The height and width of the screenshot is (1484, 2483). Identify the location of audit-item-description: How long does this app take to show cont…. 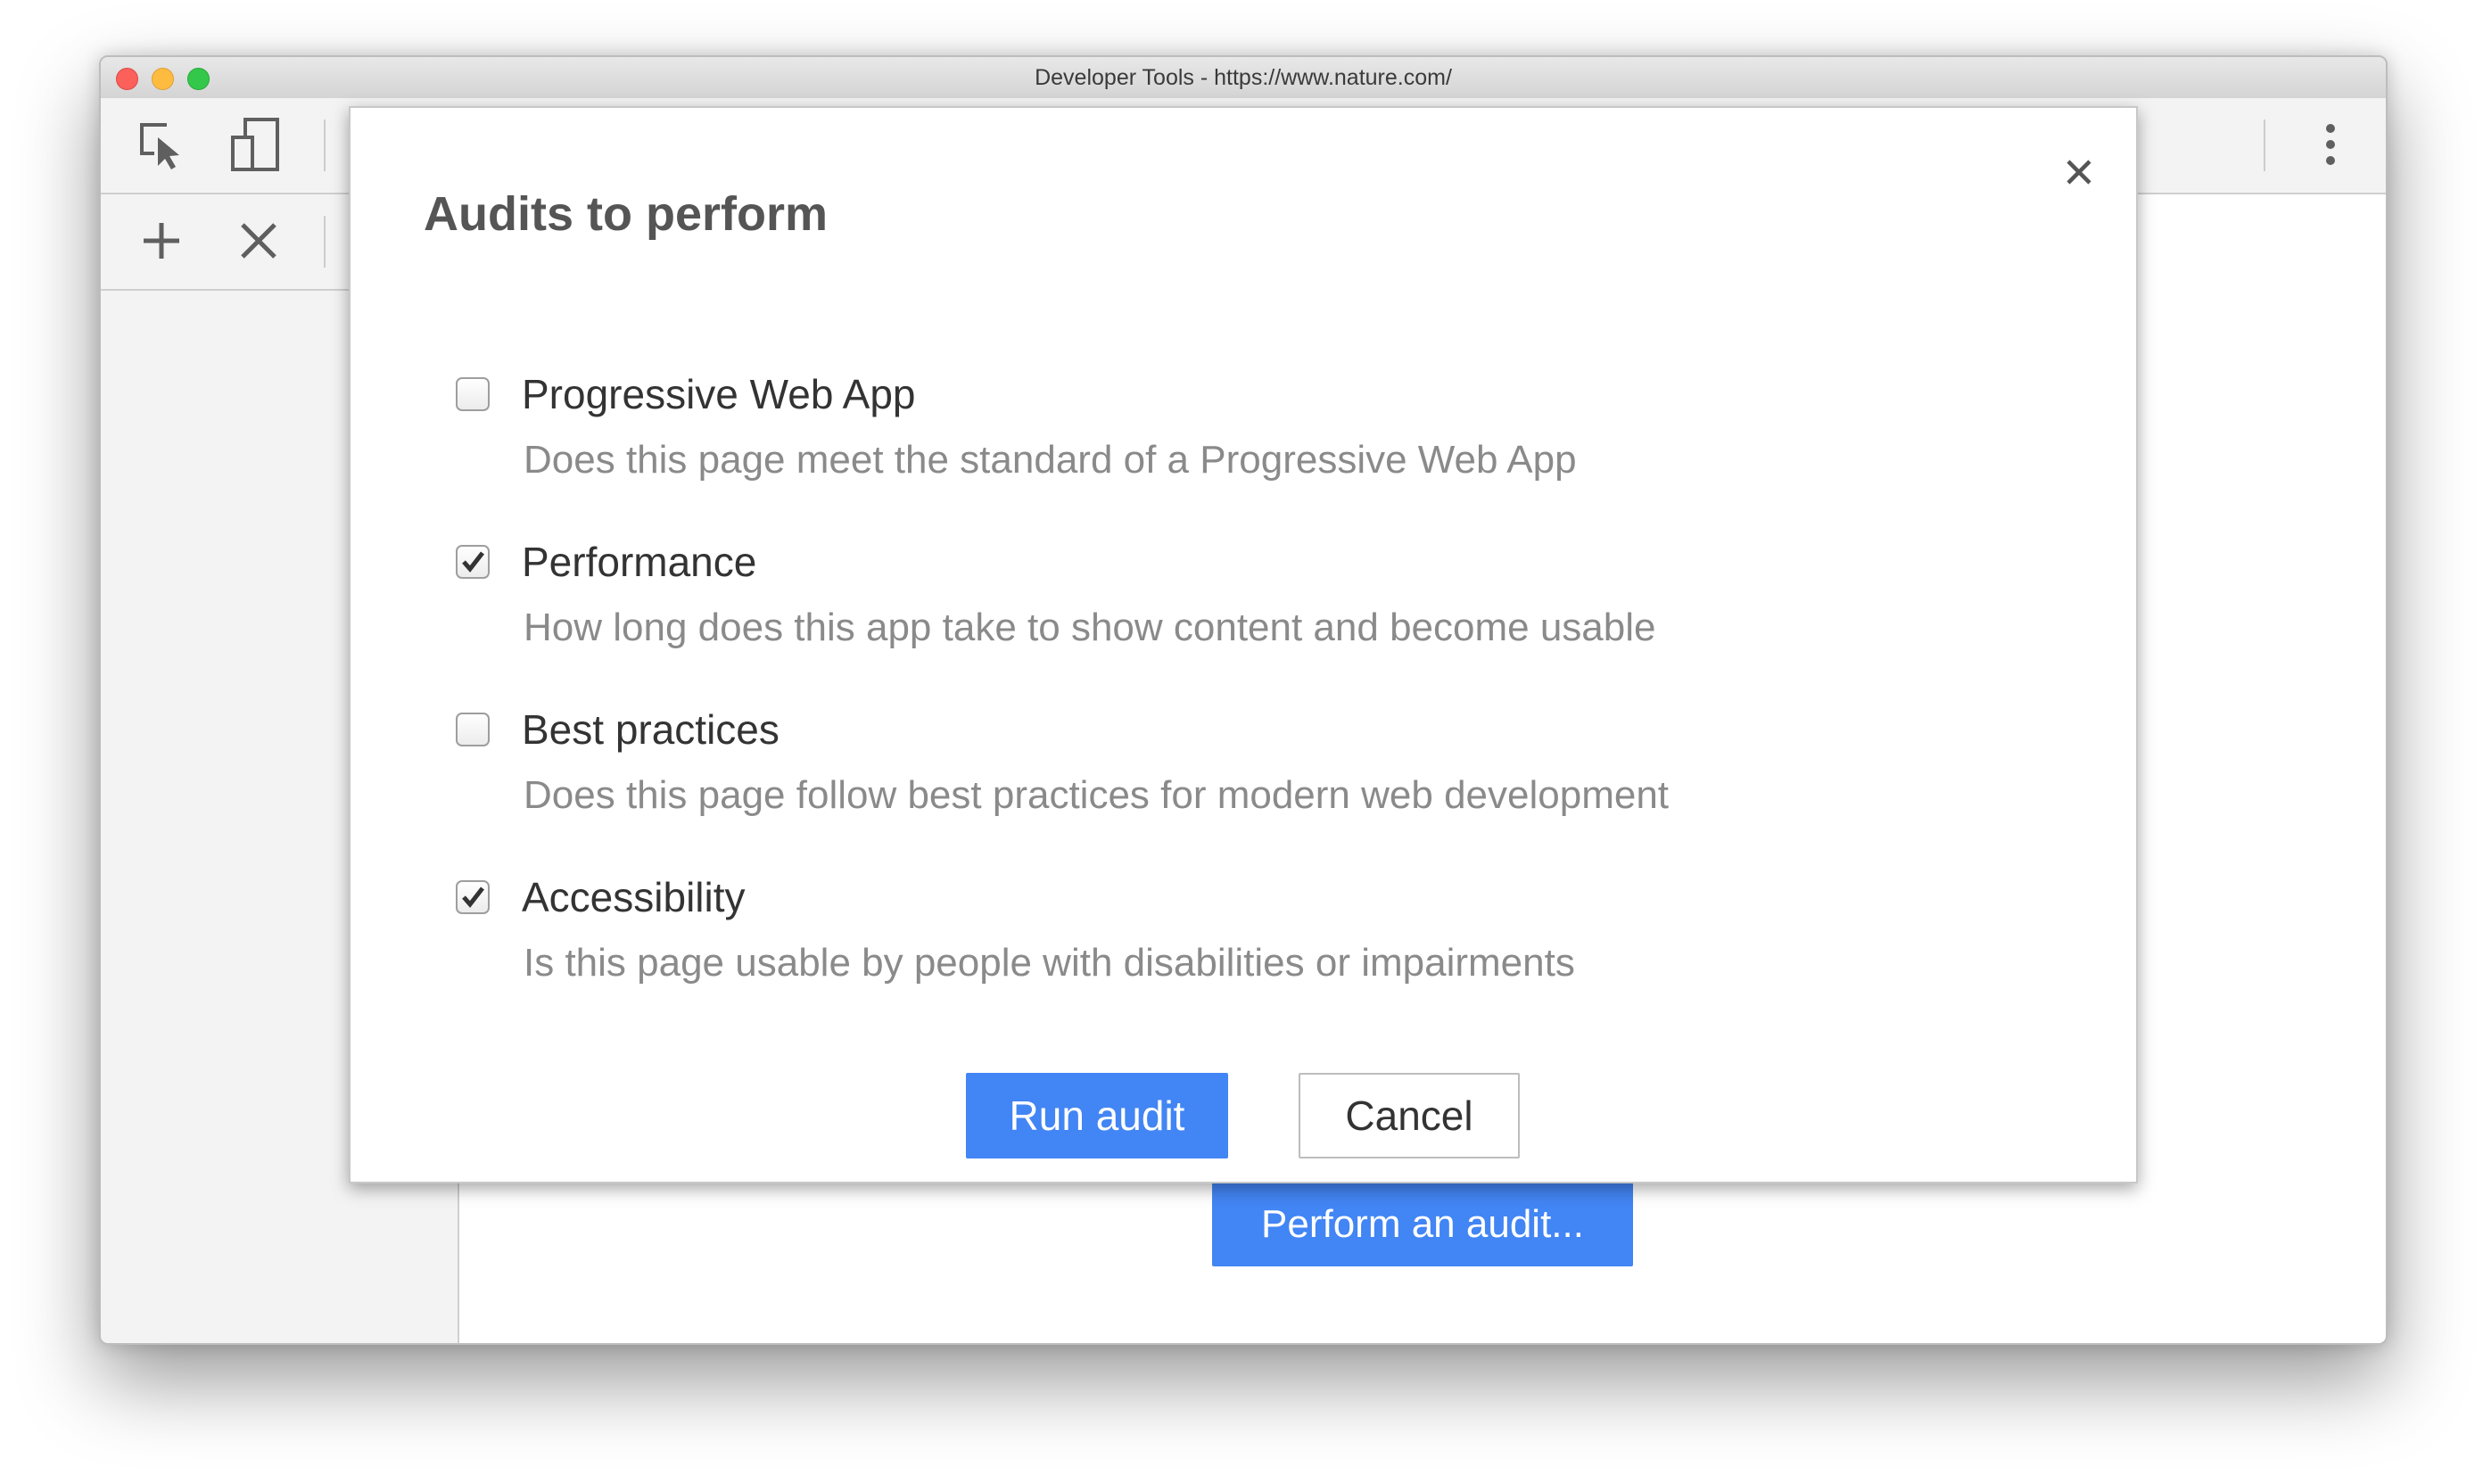
(1090, 627).